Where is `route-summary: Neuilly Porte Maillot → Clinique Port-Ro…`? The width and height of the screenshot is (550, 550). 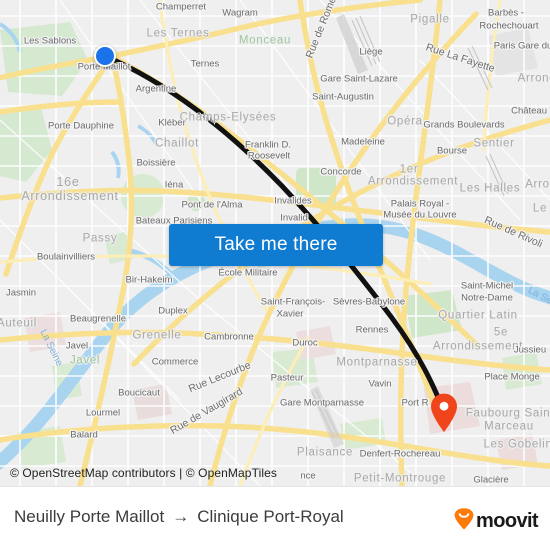
route-summary: Neuilly Porte Maillot → Clinique Port-Ro… is located at coordinates (179, 517).